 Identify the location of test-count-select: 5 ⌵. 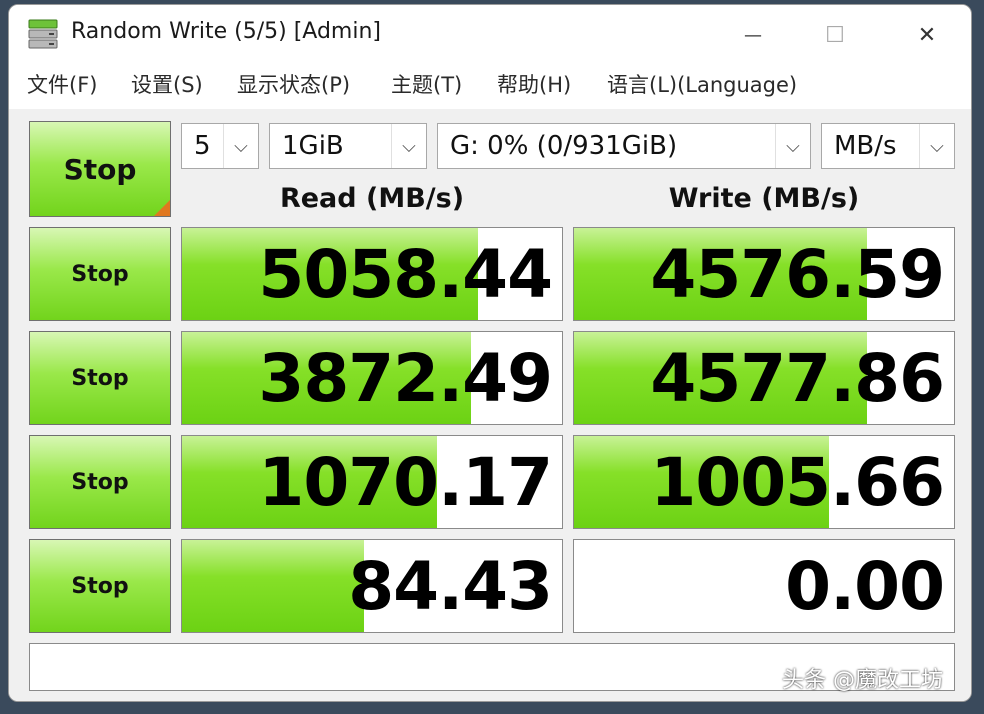
(220, 146).